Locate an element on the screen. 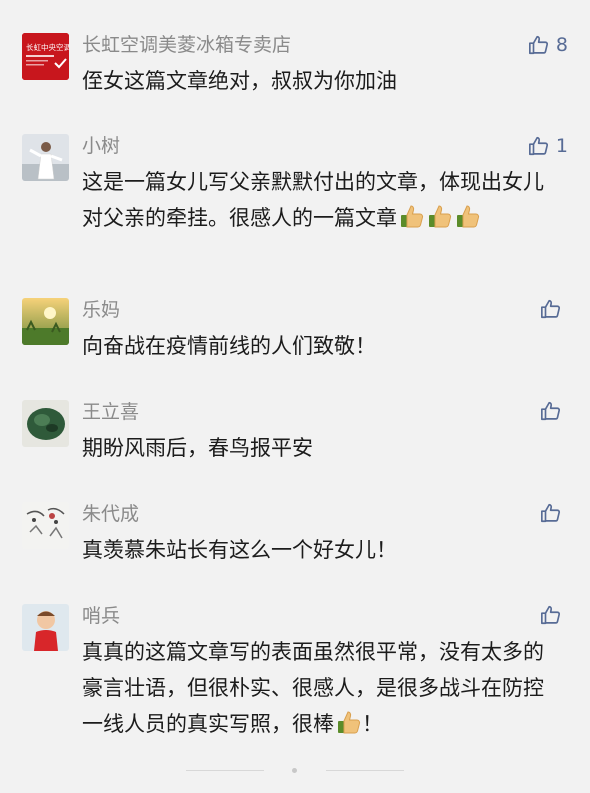 The height and width of the screenshot is (793, 590). list-footer is located at coordinates (295, 771).